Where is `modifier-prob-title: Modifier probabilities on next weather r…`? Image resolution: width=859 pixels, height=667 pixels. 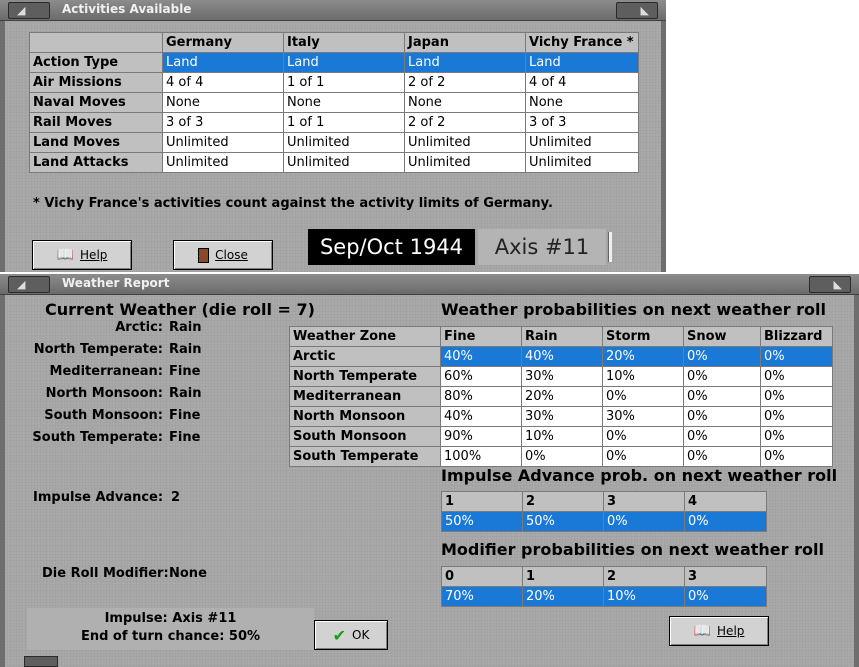 modifier-prob-title: Modifier probabilities on next weather r… is located at coordinates (632, 549).